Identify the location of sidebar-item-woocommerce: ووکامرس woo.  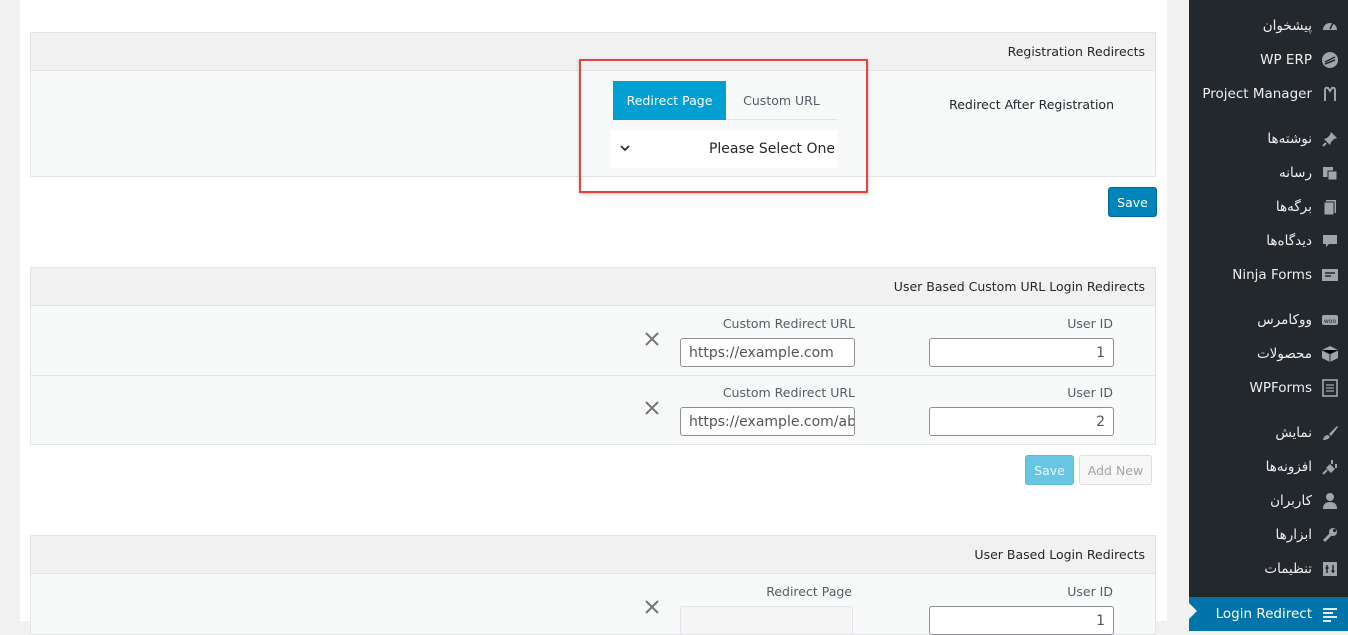
(1268, 320).